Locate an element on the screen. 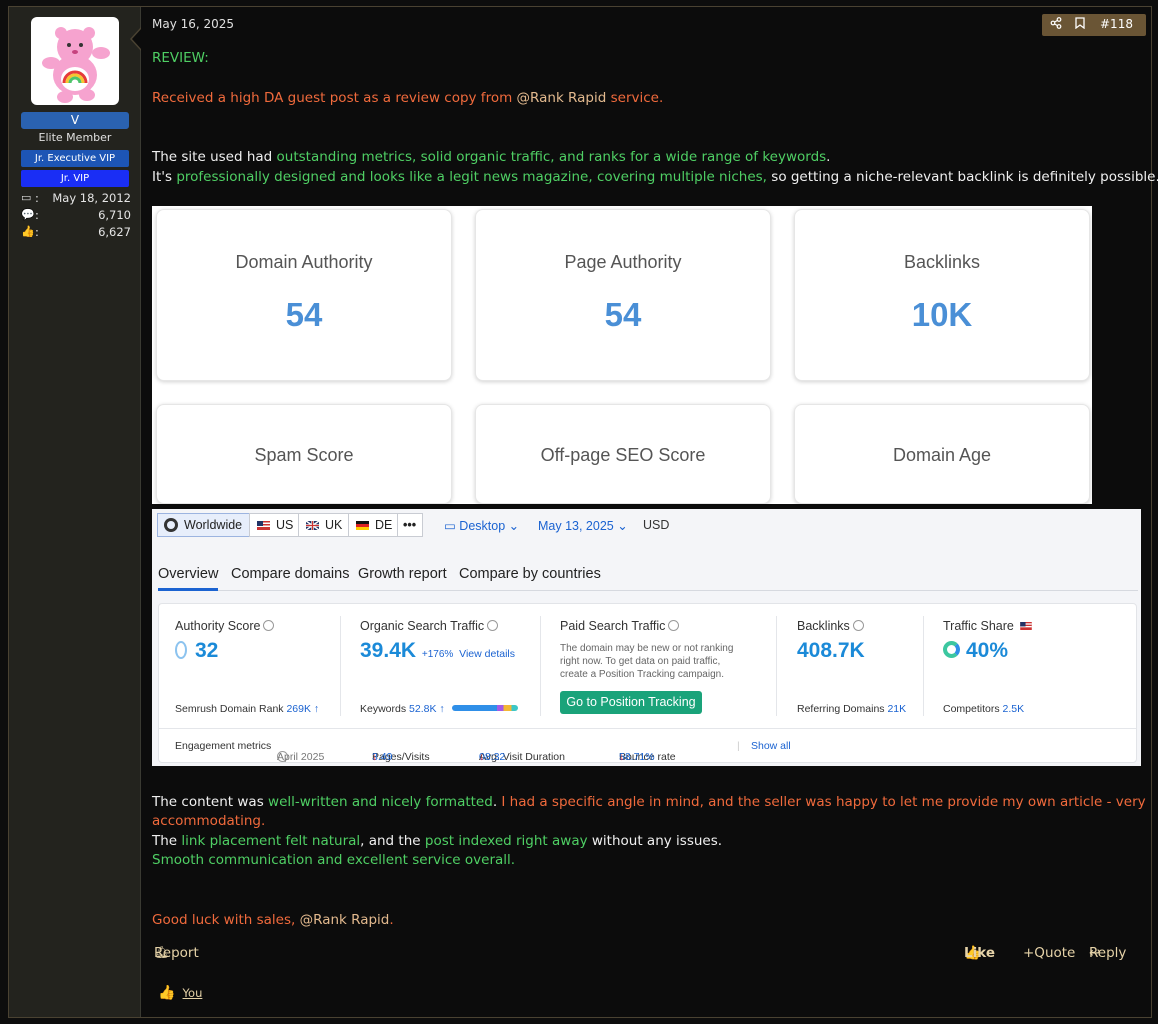 The height and width of the screenshot is (1024, 1158). region-de: DE is located at coordinates (373, 525).